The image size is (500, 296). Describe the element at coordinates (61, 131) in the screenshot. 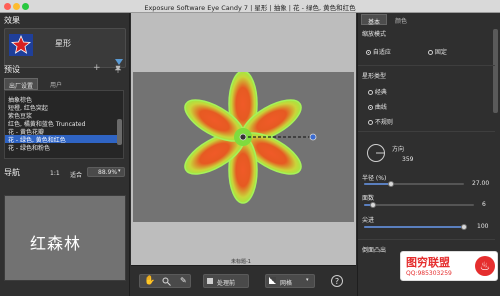

I see `preset-item: 花 - 黄色花瓣` at that location.